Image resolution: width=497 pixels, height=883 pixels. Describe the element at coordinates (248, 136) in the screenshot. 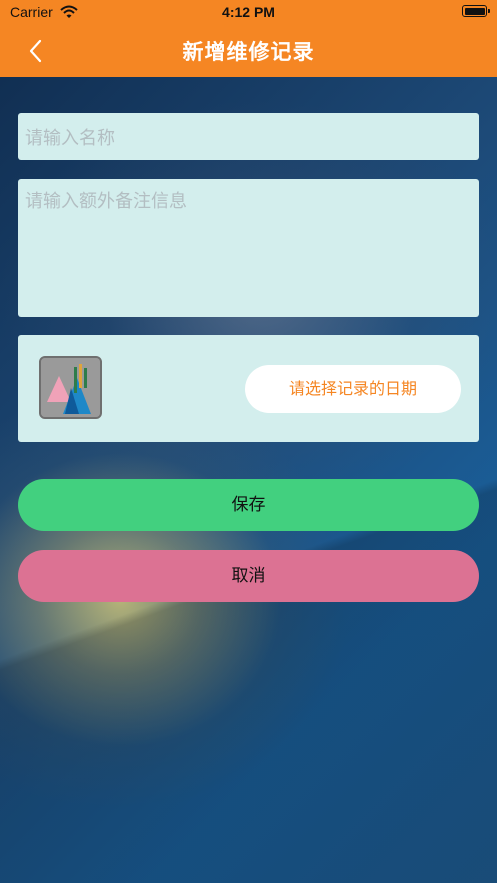

I see `name-input: 请输入名称` at that location.